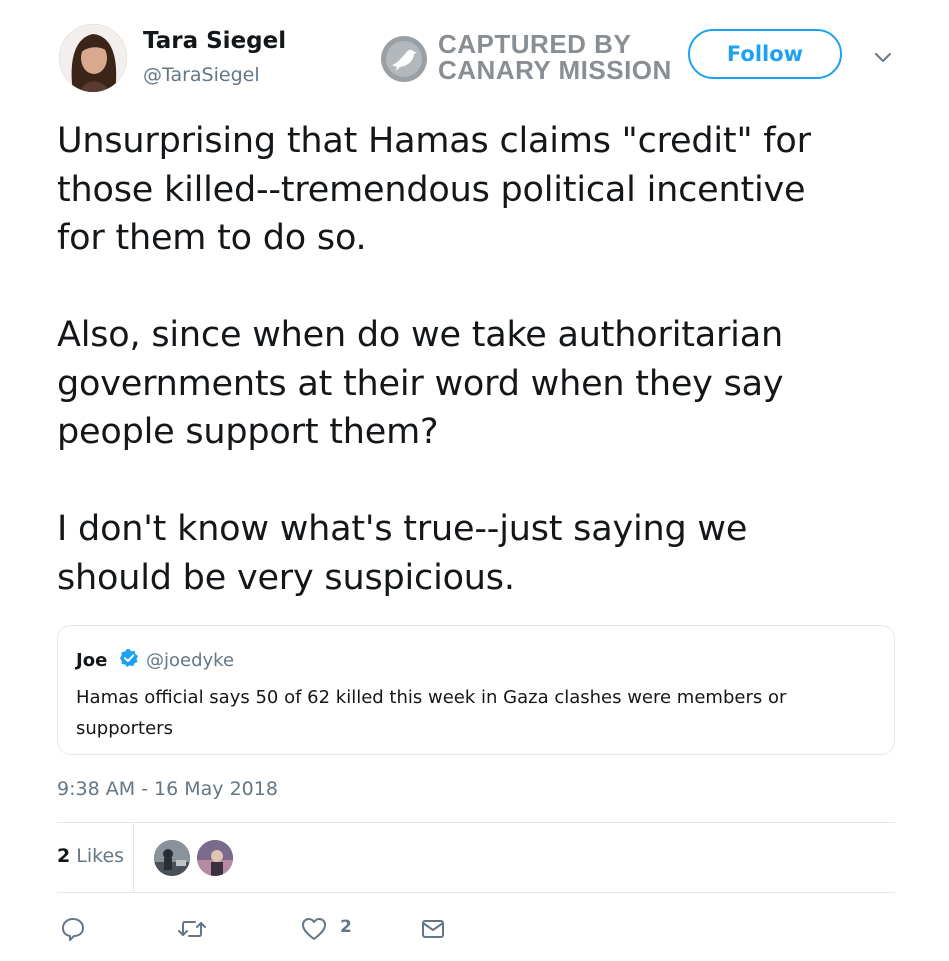 This screenshot has width=949, height=961. What do you see at coordinates (535, 44) in the screenshot?
I see `watermark-line-1: CAPTURED BY` at bounding box center [535, 44].